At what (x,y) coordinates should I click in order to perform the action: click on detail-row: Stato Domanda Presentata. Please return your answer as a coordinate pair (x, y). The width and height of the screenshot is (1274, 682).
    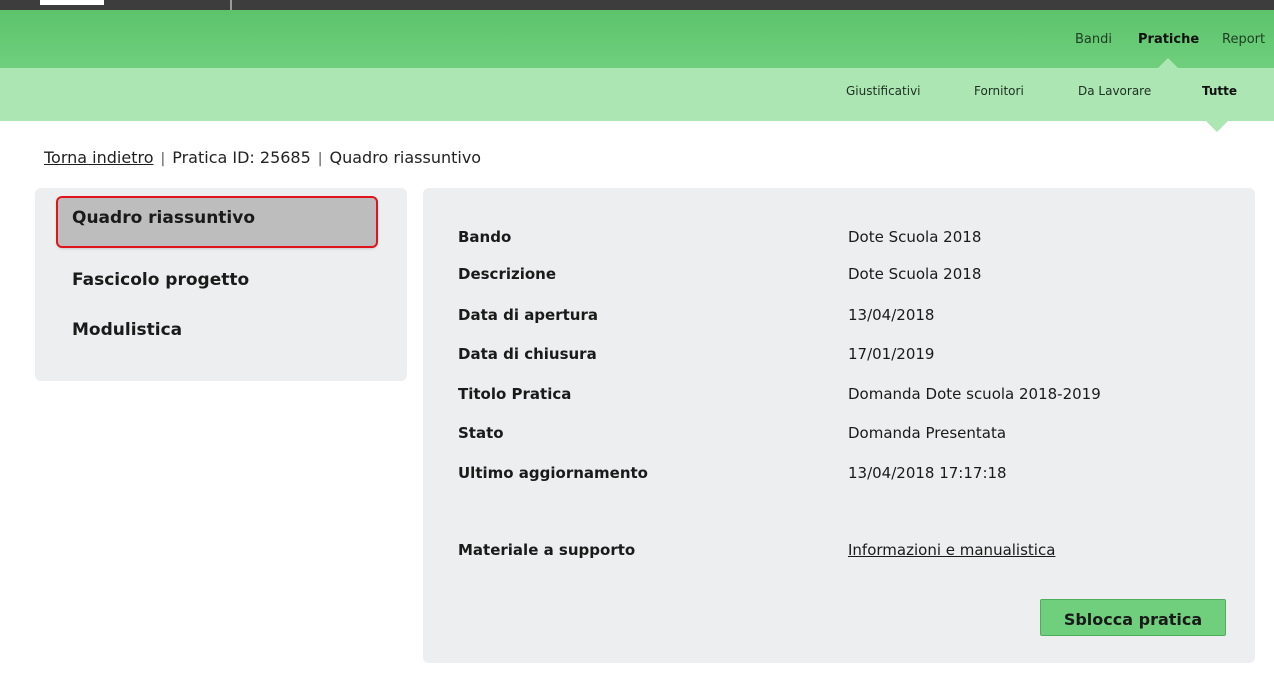
    Looking at the image, I should click on (848, 438).